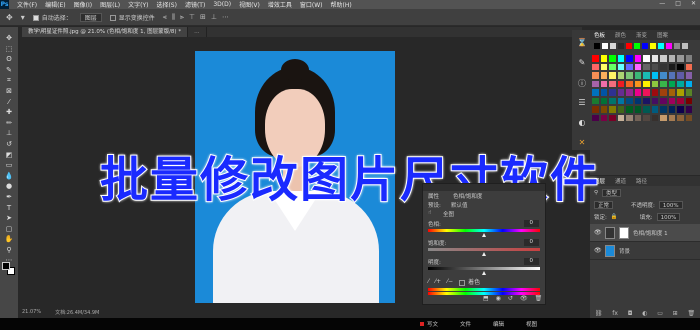 The width and height of the screenshot is (700, 330). Describe the element at coordinates (55, 4) in the screenshot. I see `menu-edit: 编辑(E)` at that location.